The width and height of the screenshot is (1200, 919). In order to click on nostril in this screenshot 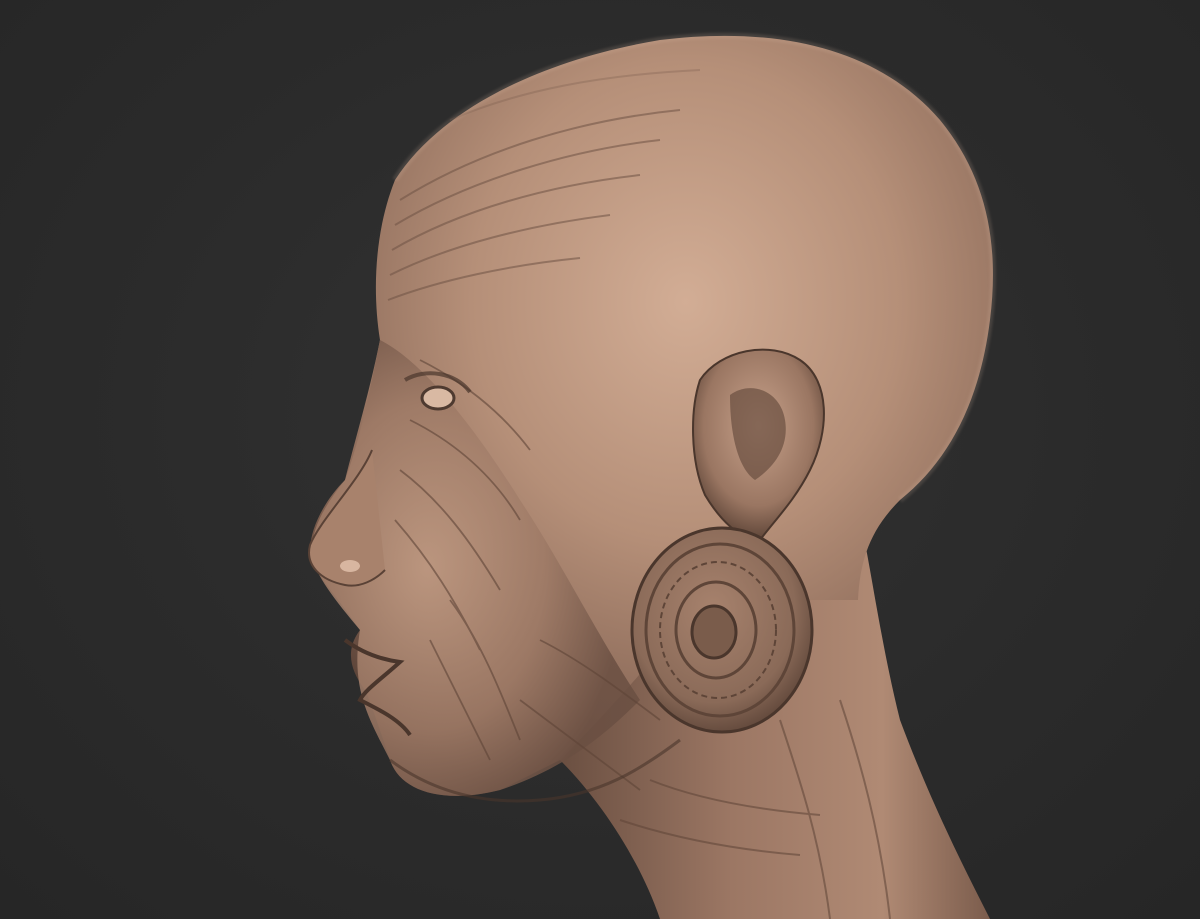, I will do `click(350, 566)`.